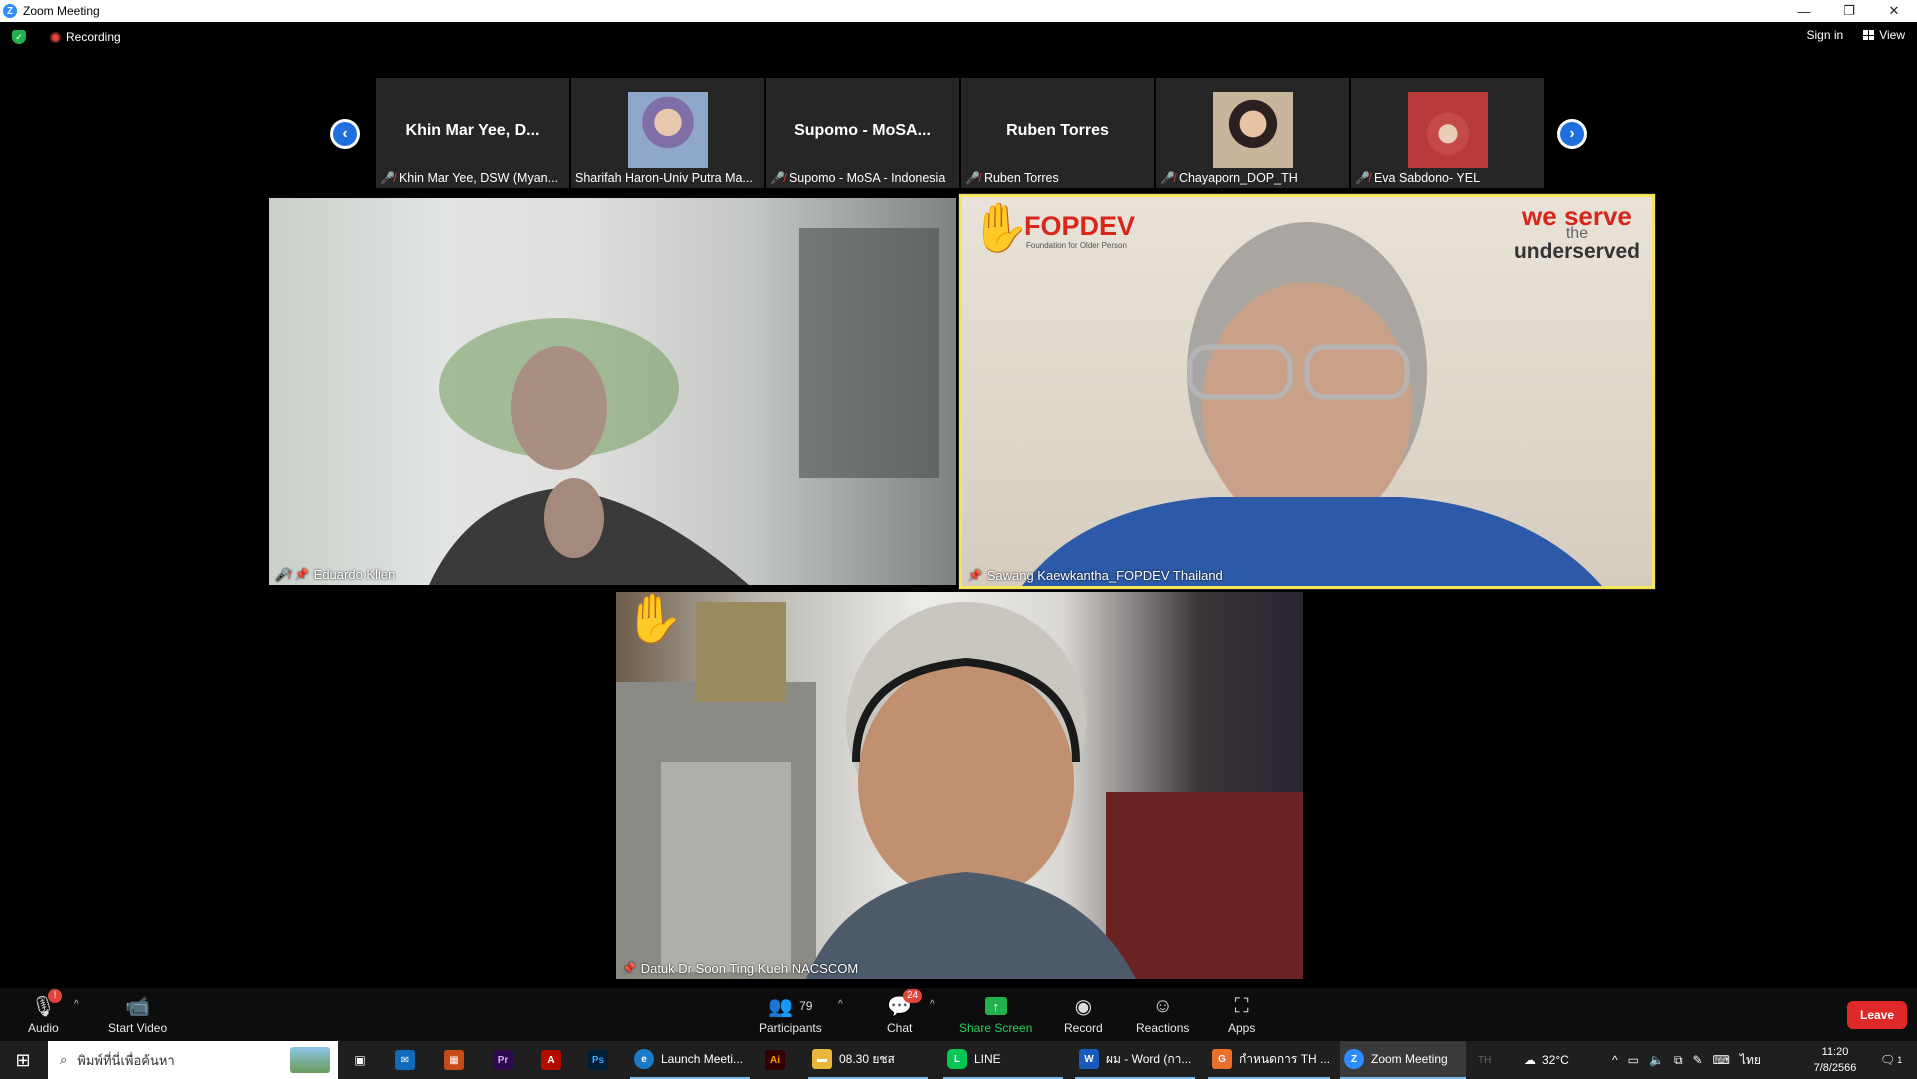  Describe the element at coordinates (193, 1060) in the screenshot. I see `taskbar-search-box: ⌕ พิมพ์ที่นี่เพื่อค้นหา` at that location.